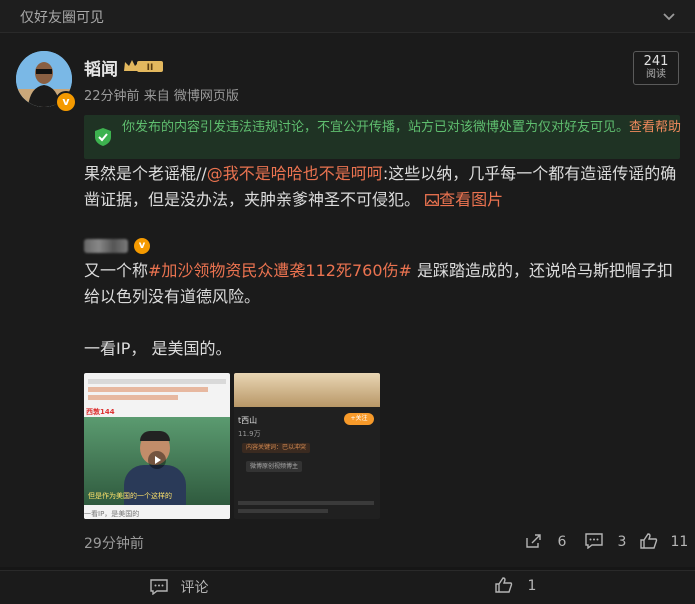 This screenshot has width=695, height=604. Describe the element at coordinates (145, 173) in the screenshot. I see `post-text-prefix: 果然是个老谣棍//` at that location.